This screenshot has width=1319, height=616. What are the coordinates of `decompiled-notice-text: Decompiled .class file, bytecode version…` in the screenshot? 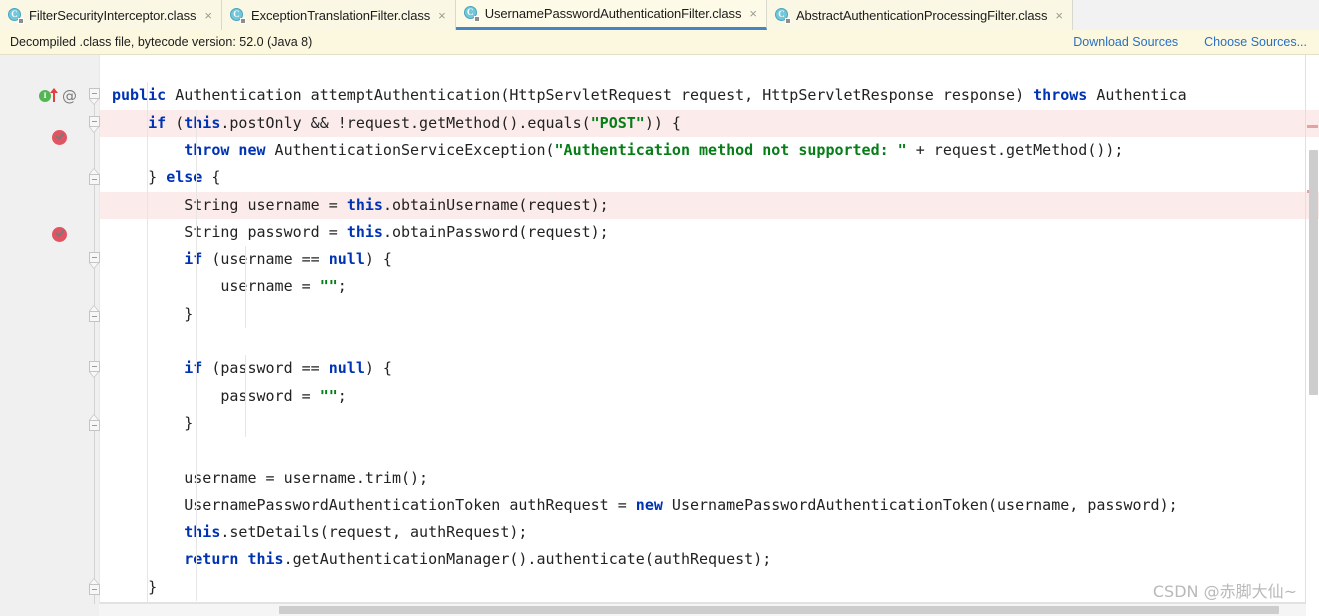 It's located at (161, 42).